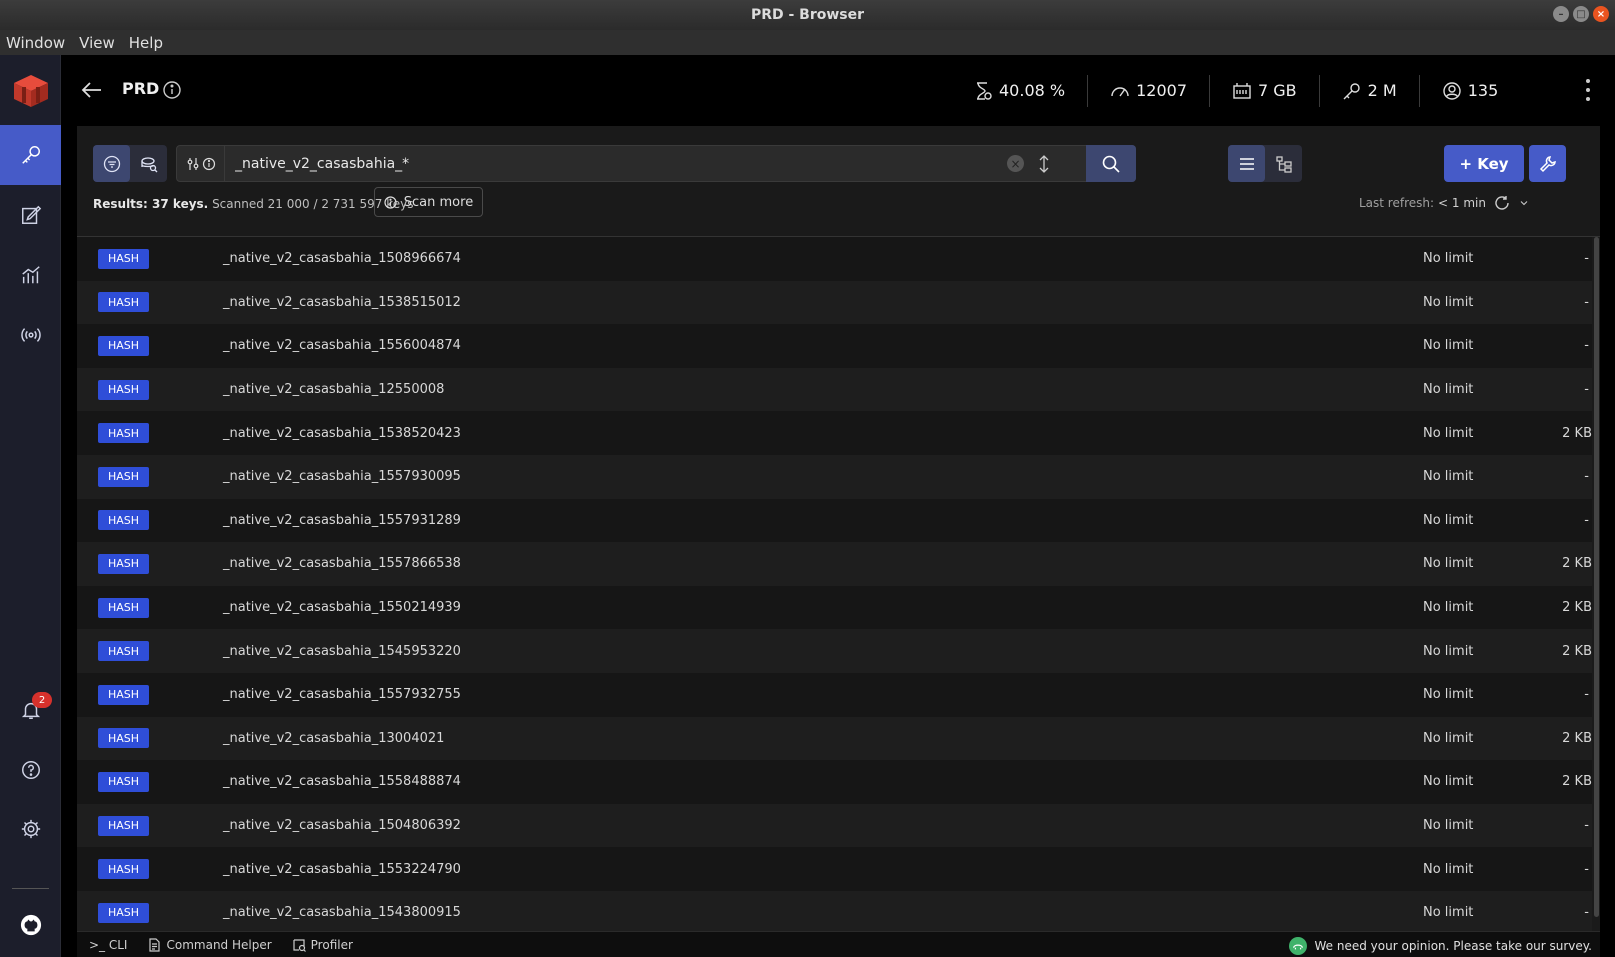 The image size is (1615, 957). I want to click on back-arrow-icon, so click(92, 90).